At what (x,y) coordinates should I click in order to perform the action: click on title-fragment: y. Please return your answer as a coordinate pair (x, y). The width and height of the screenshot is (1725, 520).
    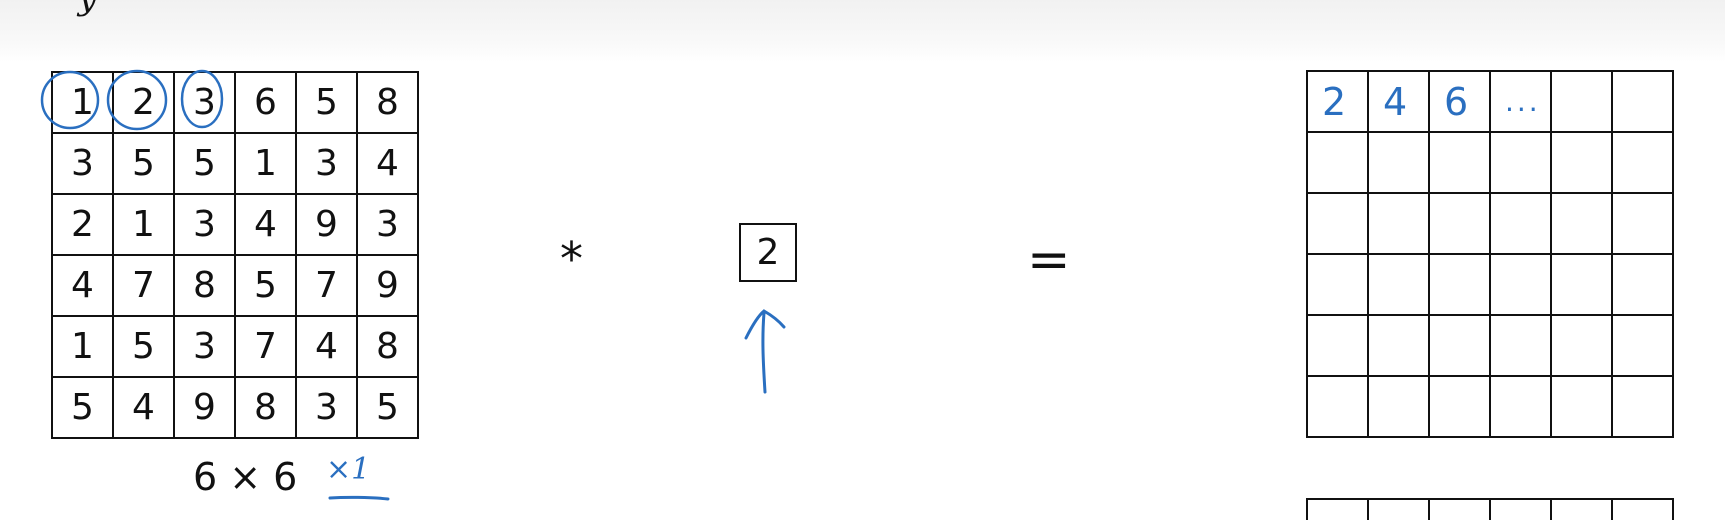
    Looking at the image, I should click on (87, 9).